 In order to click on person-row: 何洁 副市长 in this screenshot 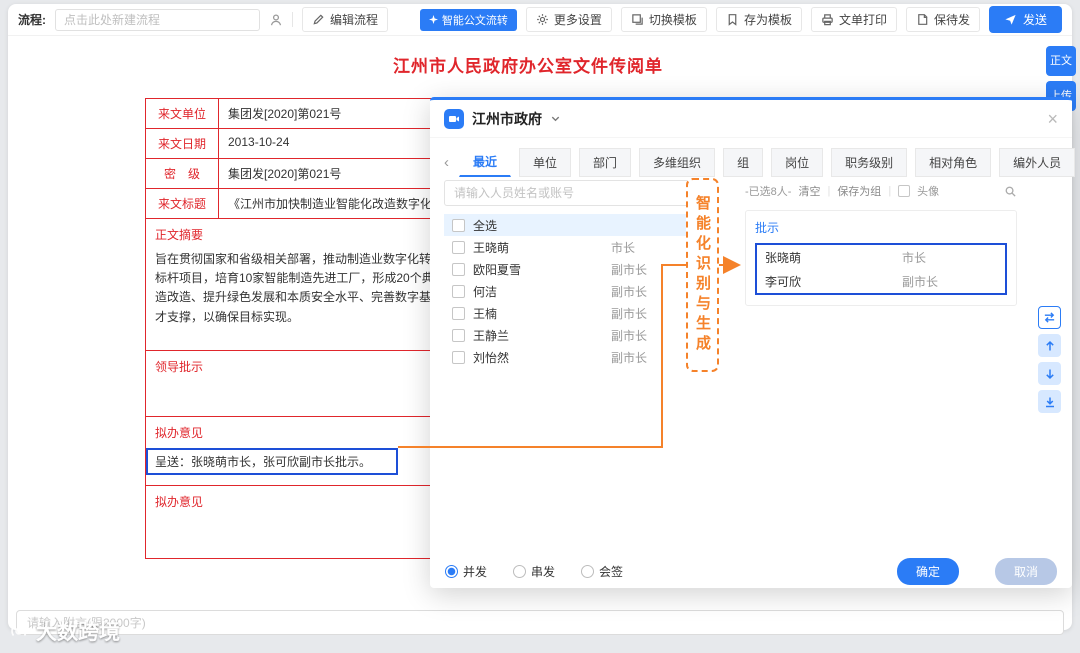, I will do `click(570, 291)`.